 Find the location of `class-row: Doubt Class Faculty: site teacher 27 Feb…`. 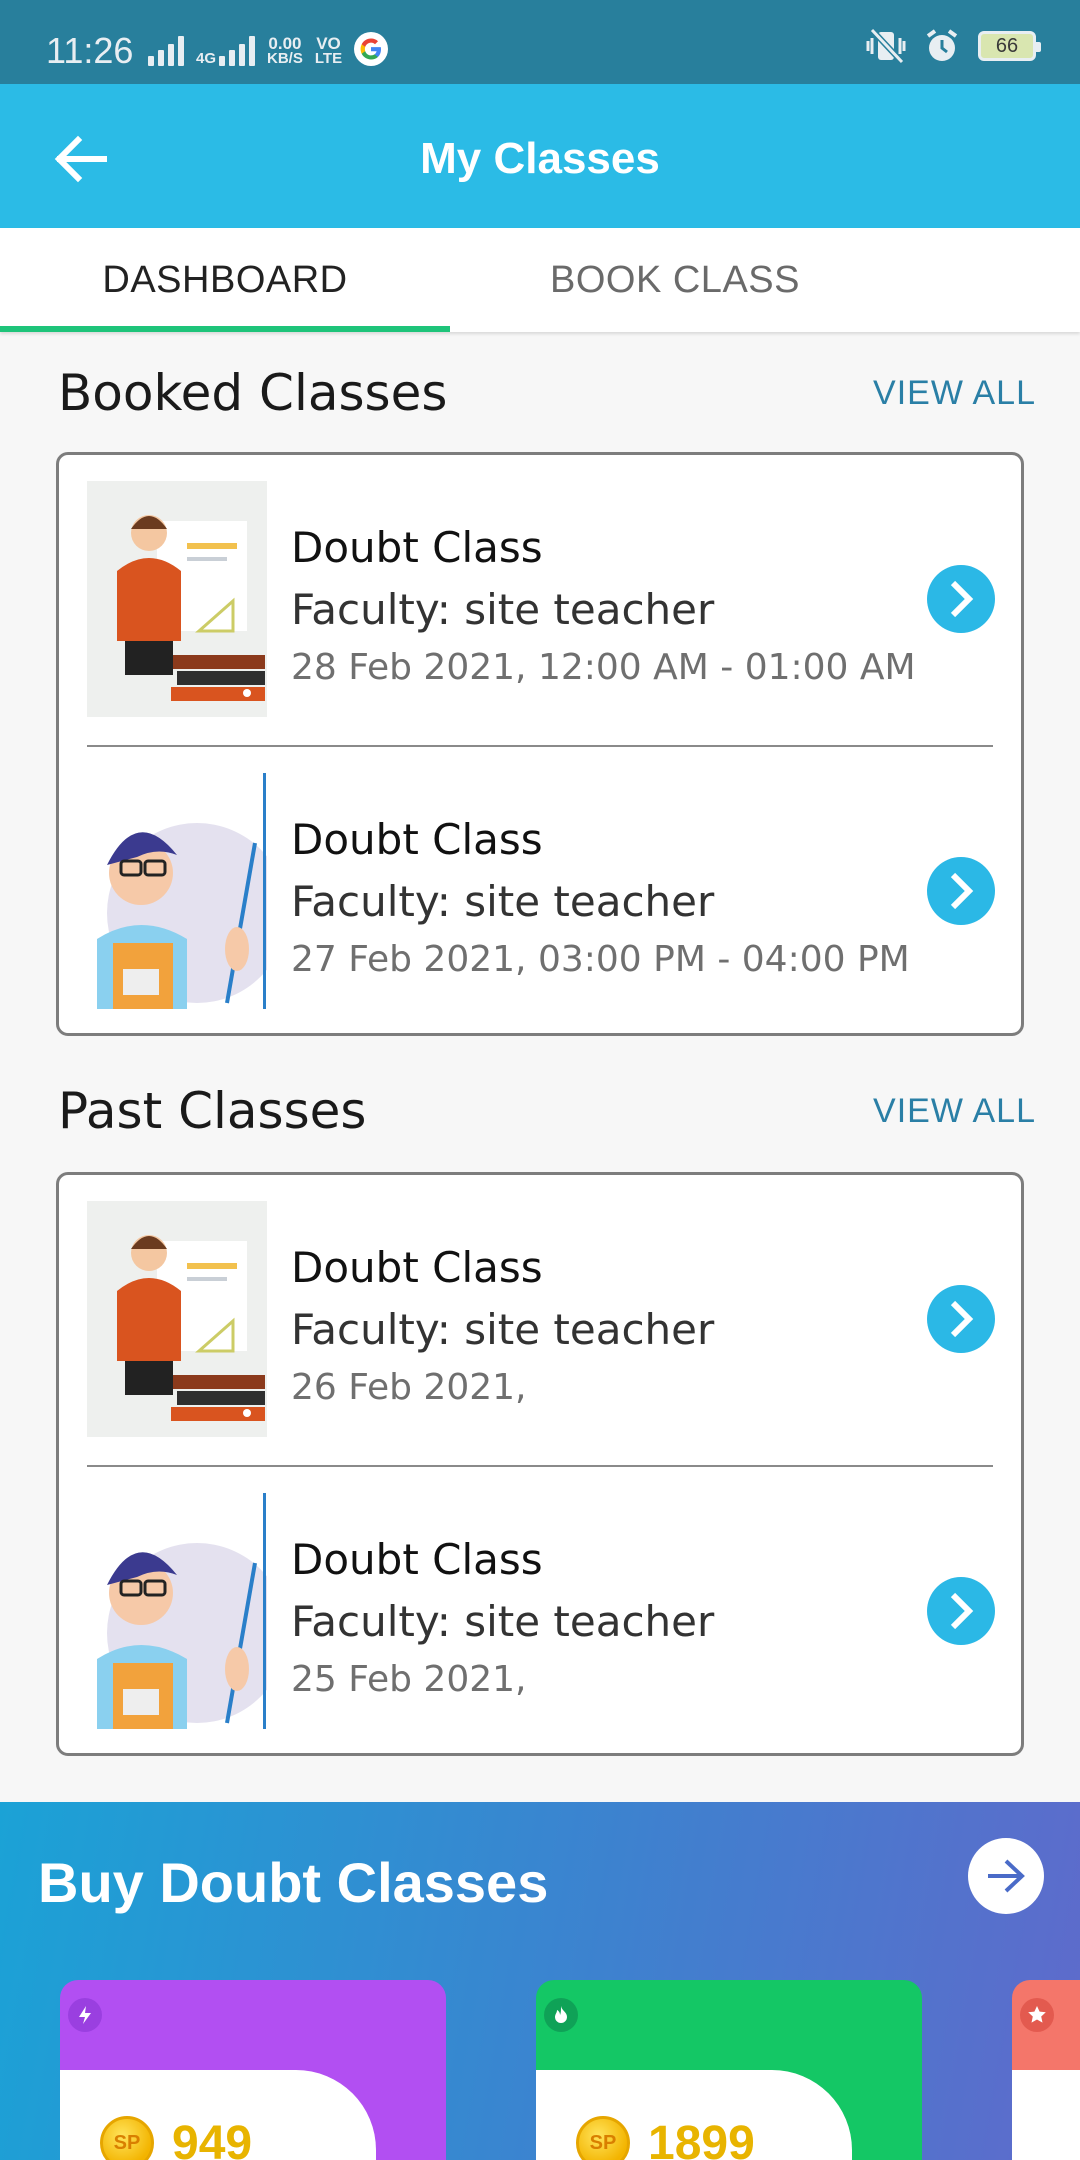

class-row: Doubt Class Faculty: site teacher 27 Feb… is located at coordinates (540, 892).